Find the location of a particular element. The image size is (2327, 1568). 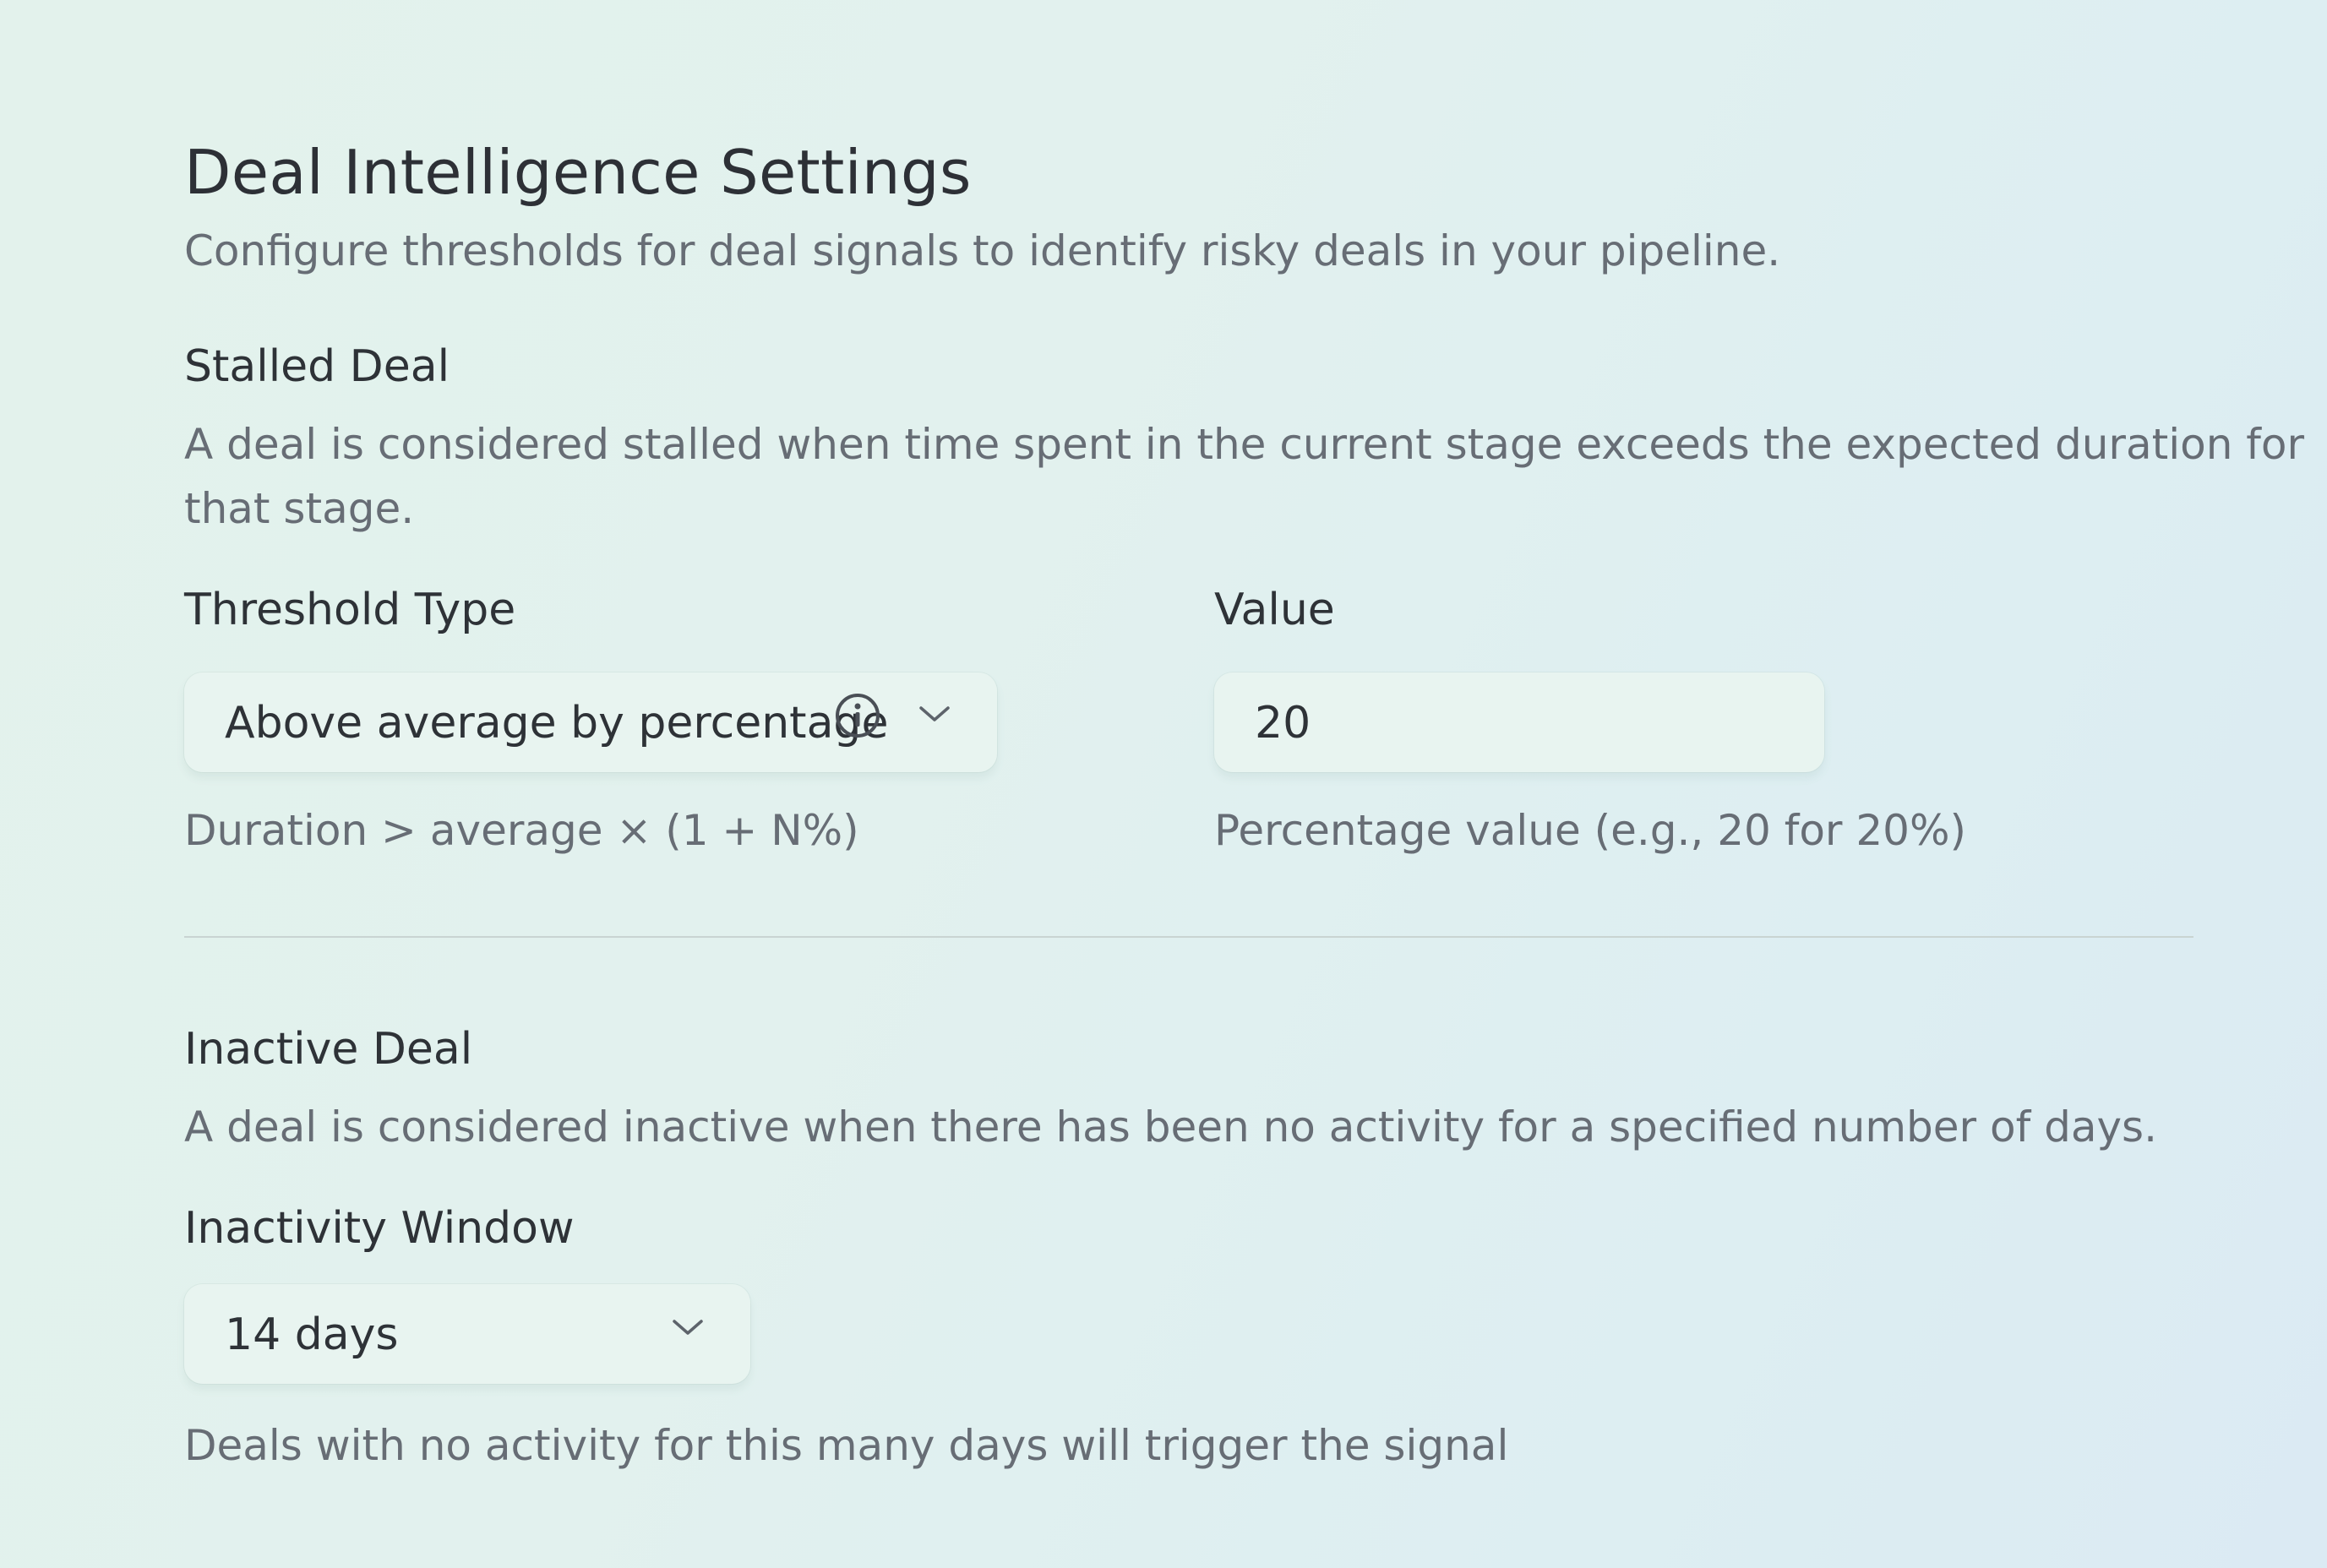

page-title: Deal Intelligence Settings is located at coordinates (578, 172).